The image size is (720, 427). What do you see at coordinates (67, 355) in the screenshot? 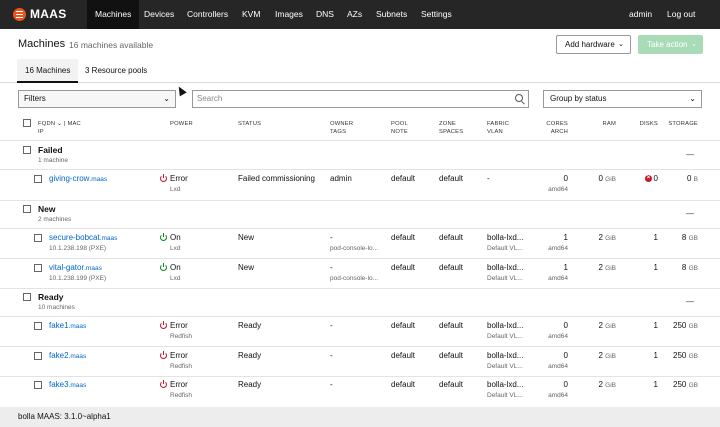
I see `machine-fqdn-link: fake2.maas` at bounding box center [67, 355].